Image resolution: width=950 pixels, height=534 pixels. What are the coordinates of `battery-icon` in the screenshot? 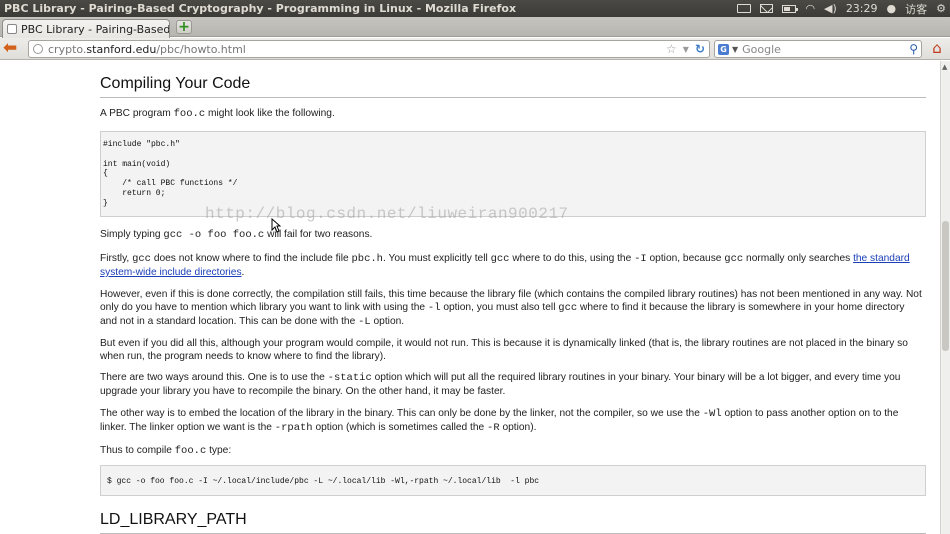 It's located at (790, 8).